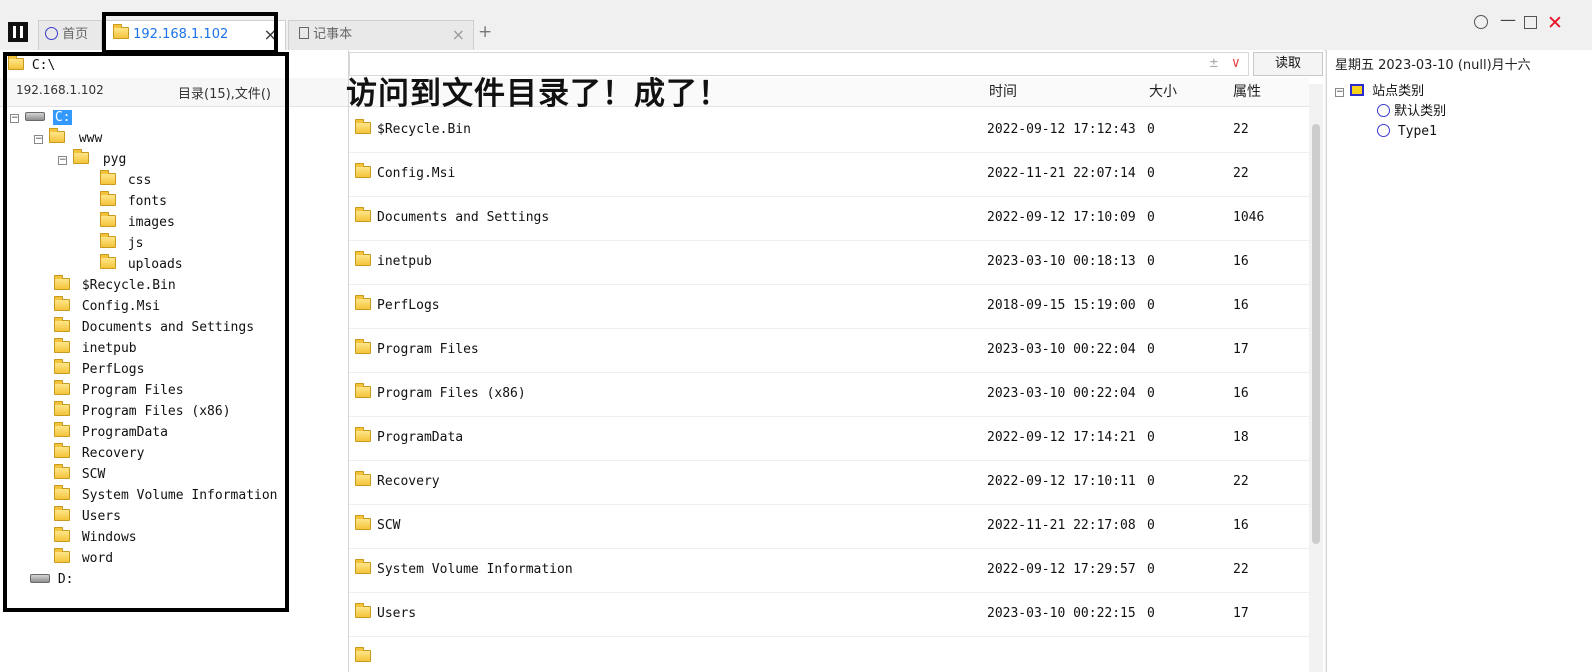  Describe the element at coordinates (1433, 65) in the screenshot. I see `date-status: 星期五 2023-03-10 (null)月十六` at that location.